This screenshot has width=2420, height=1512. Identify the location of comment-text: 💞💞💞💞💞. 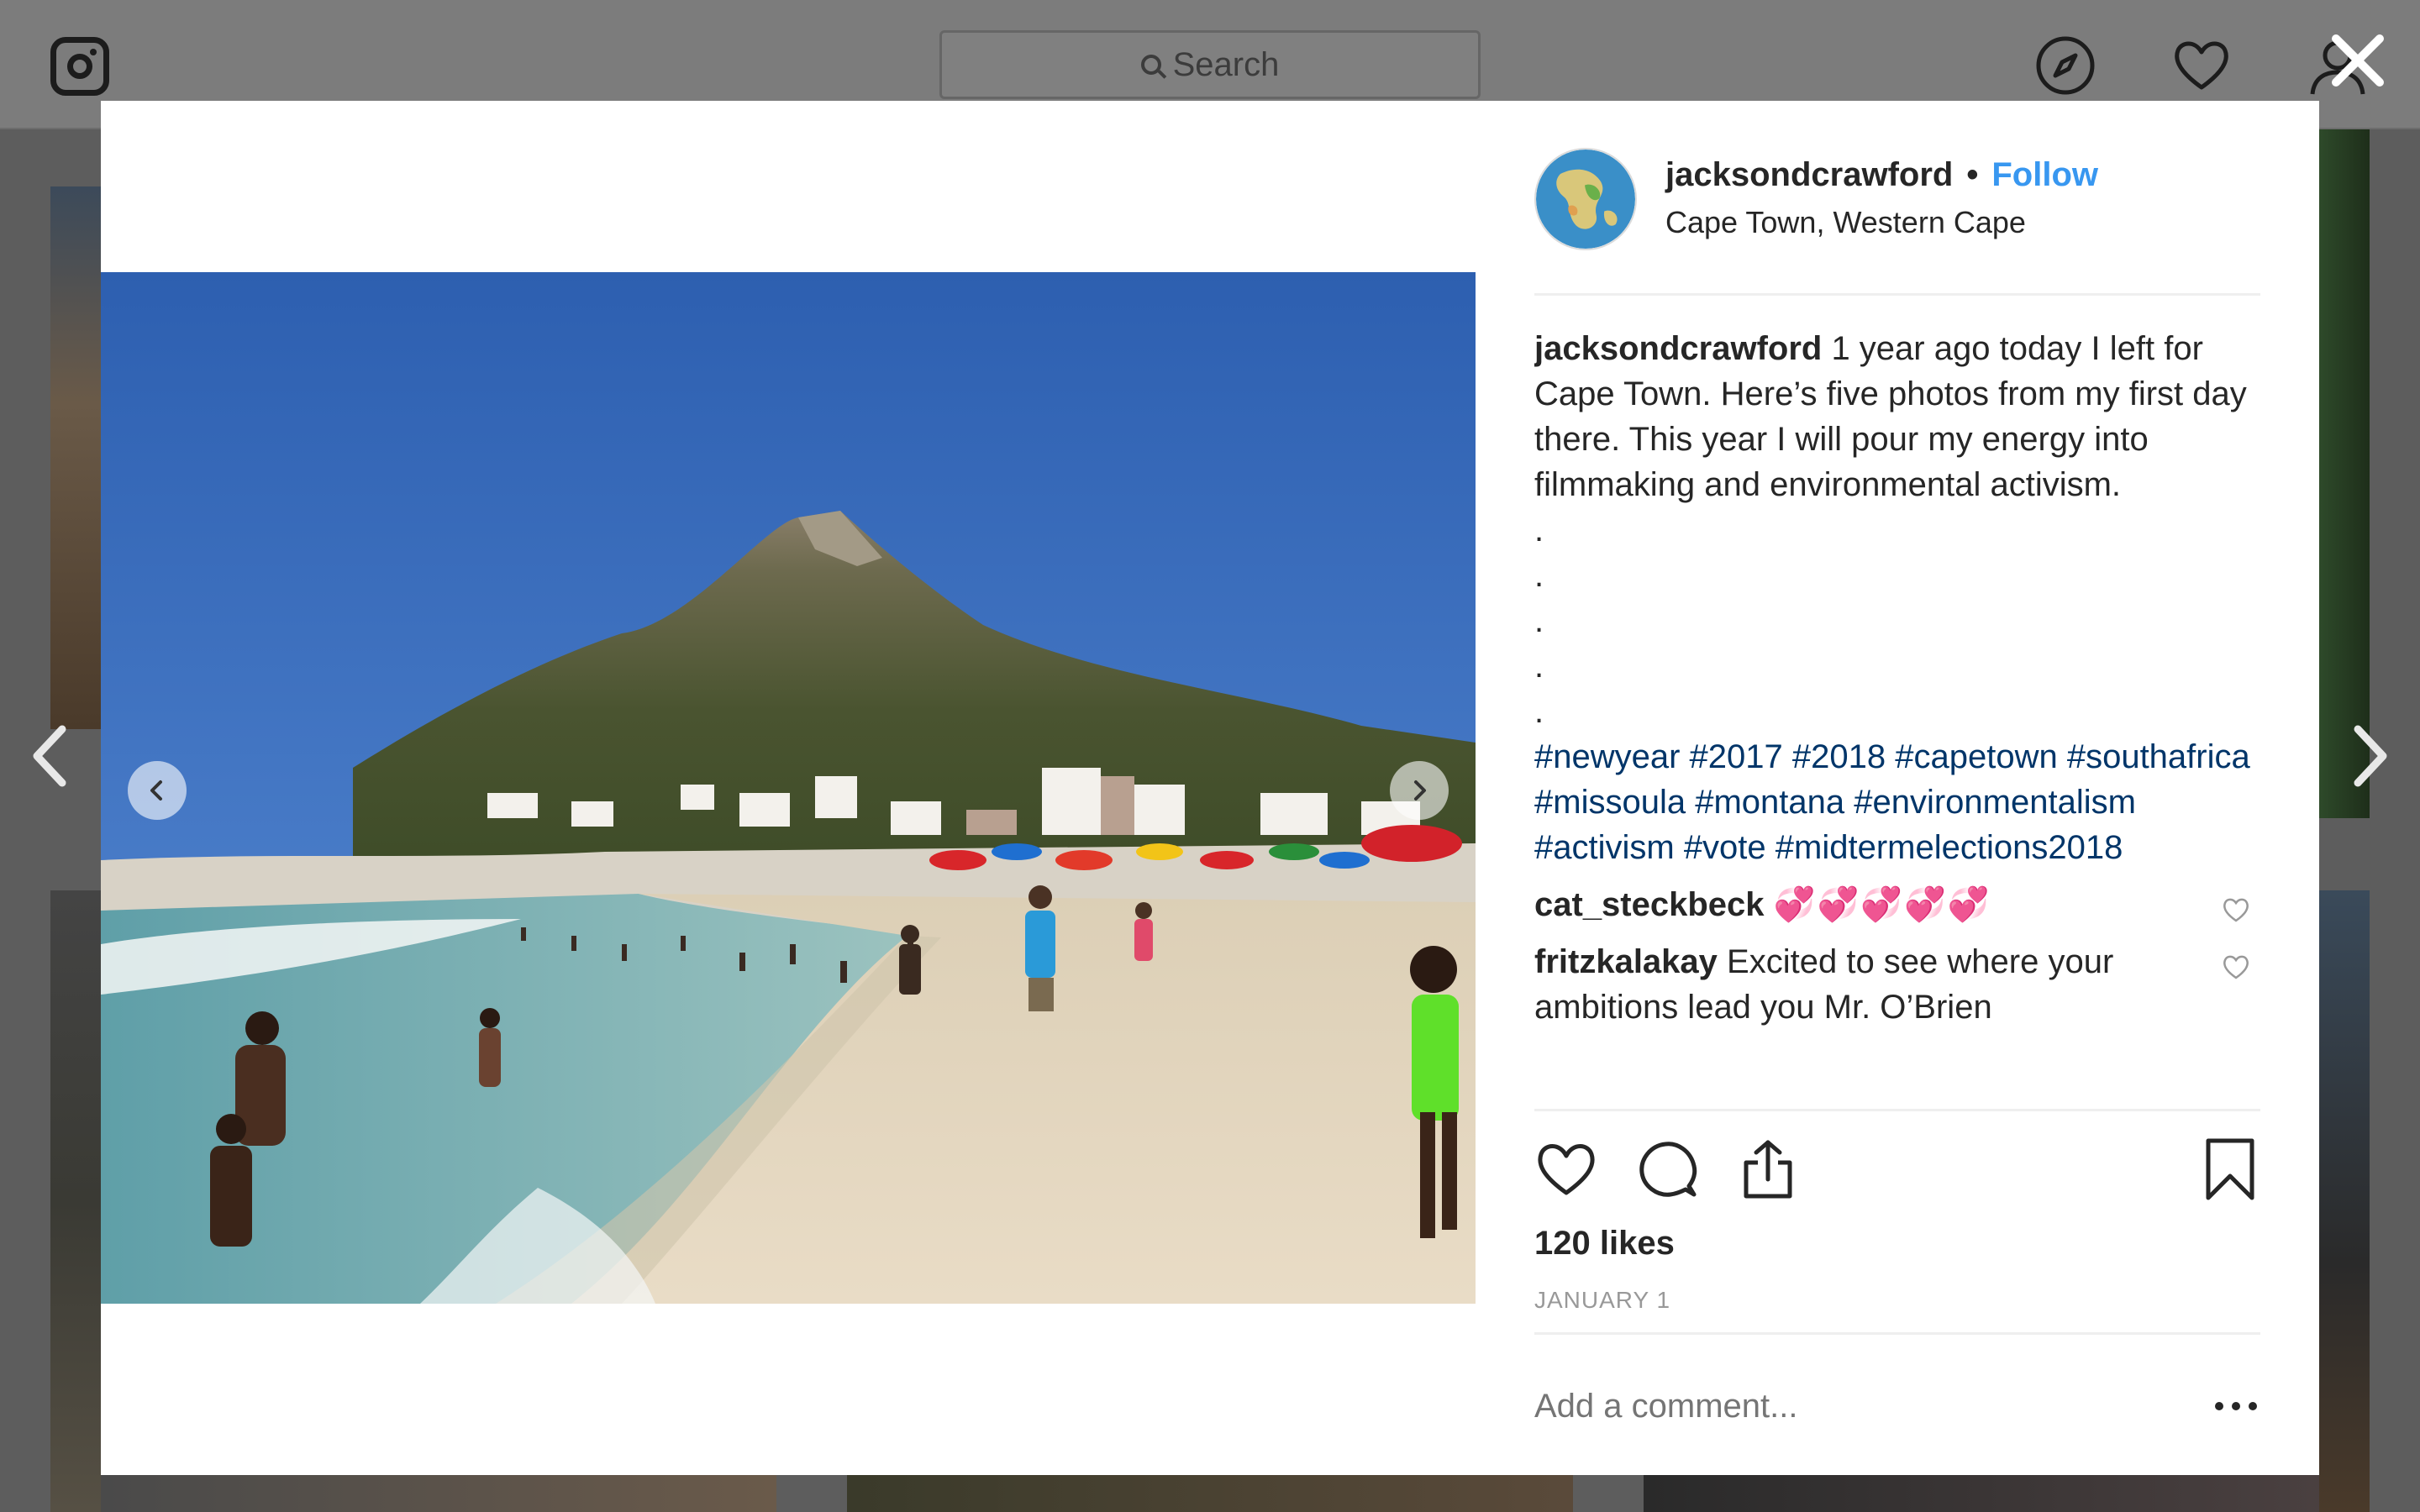
(1882, 904).